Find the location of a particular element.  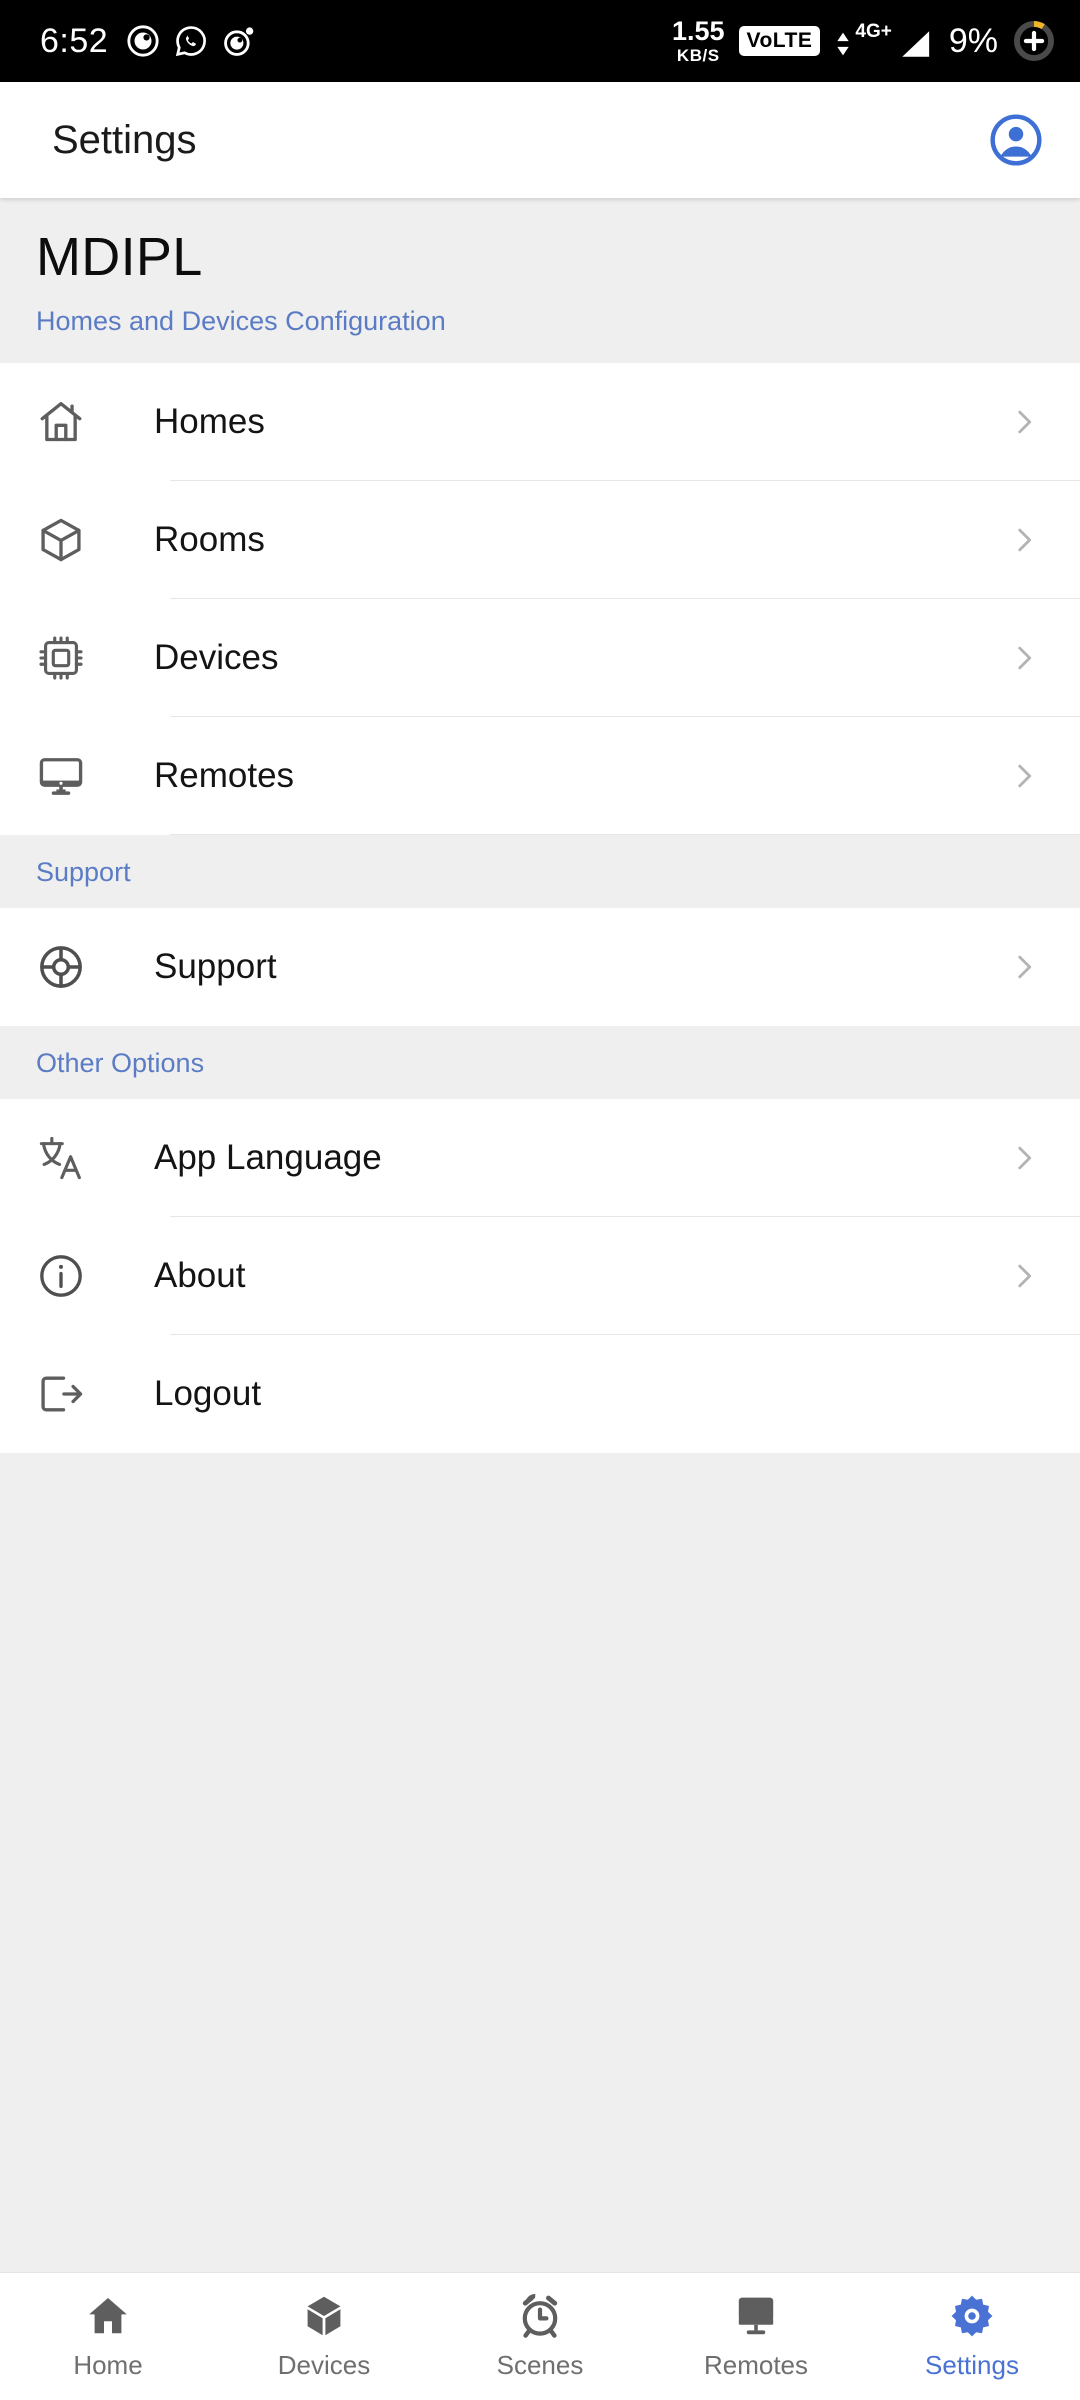

organization-header: MDIPL Homes and Devices Configuration is located at coordinates (540, 281).